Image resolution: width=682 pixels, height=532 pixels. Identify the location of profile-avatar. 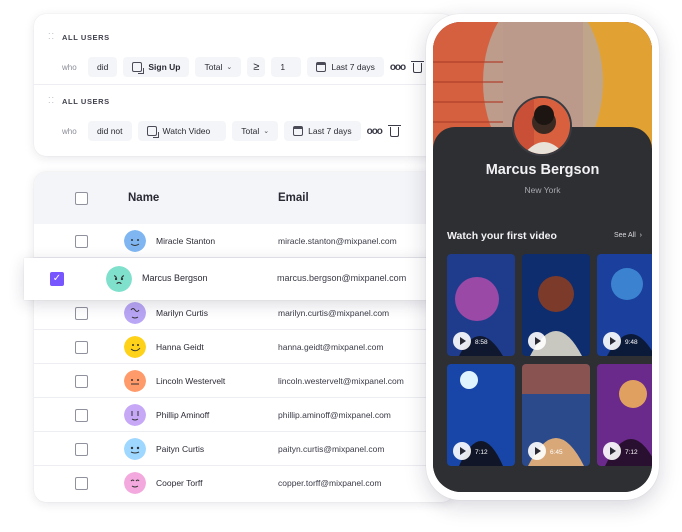
(542, 126).